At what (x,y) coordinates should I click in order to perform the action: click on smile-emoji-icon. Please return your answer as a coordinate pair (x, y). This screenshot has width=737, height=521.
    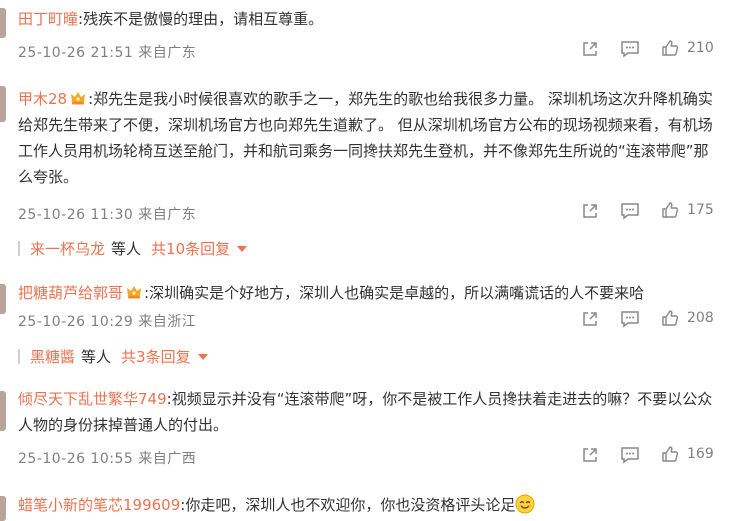
    Looking at the image, I should click on (525, 504).